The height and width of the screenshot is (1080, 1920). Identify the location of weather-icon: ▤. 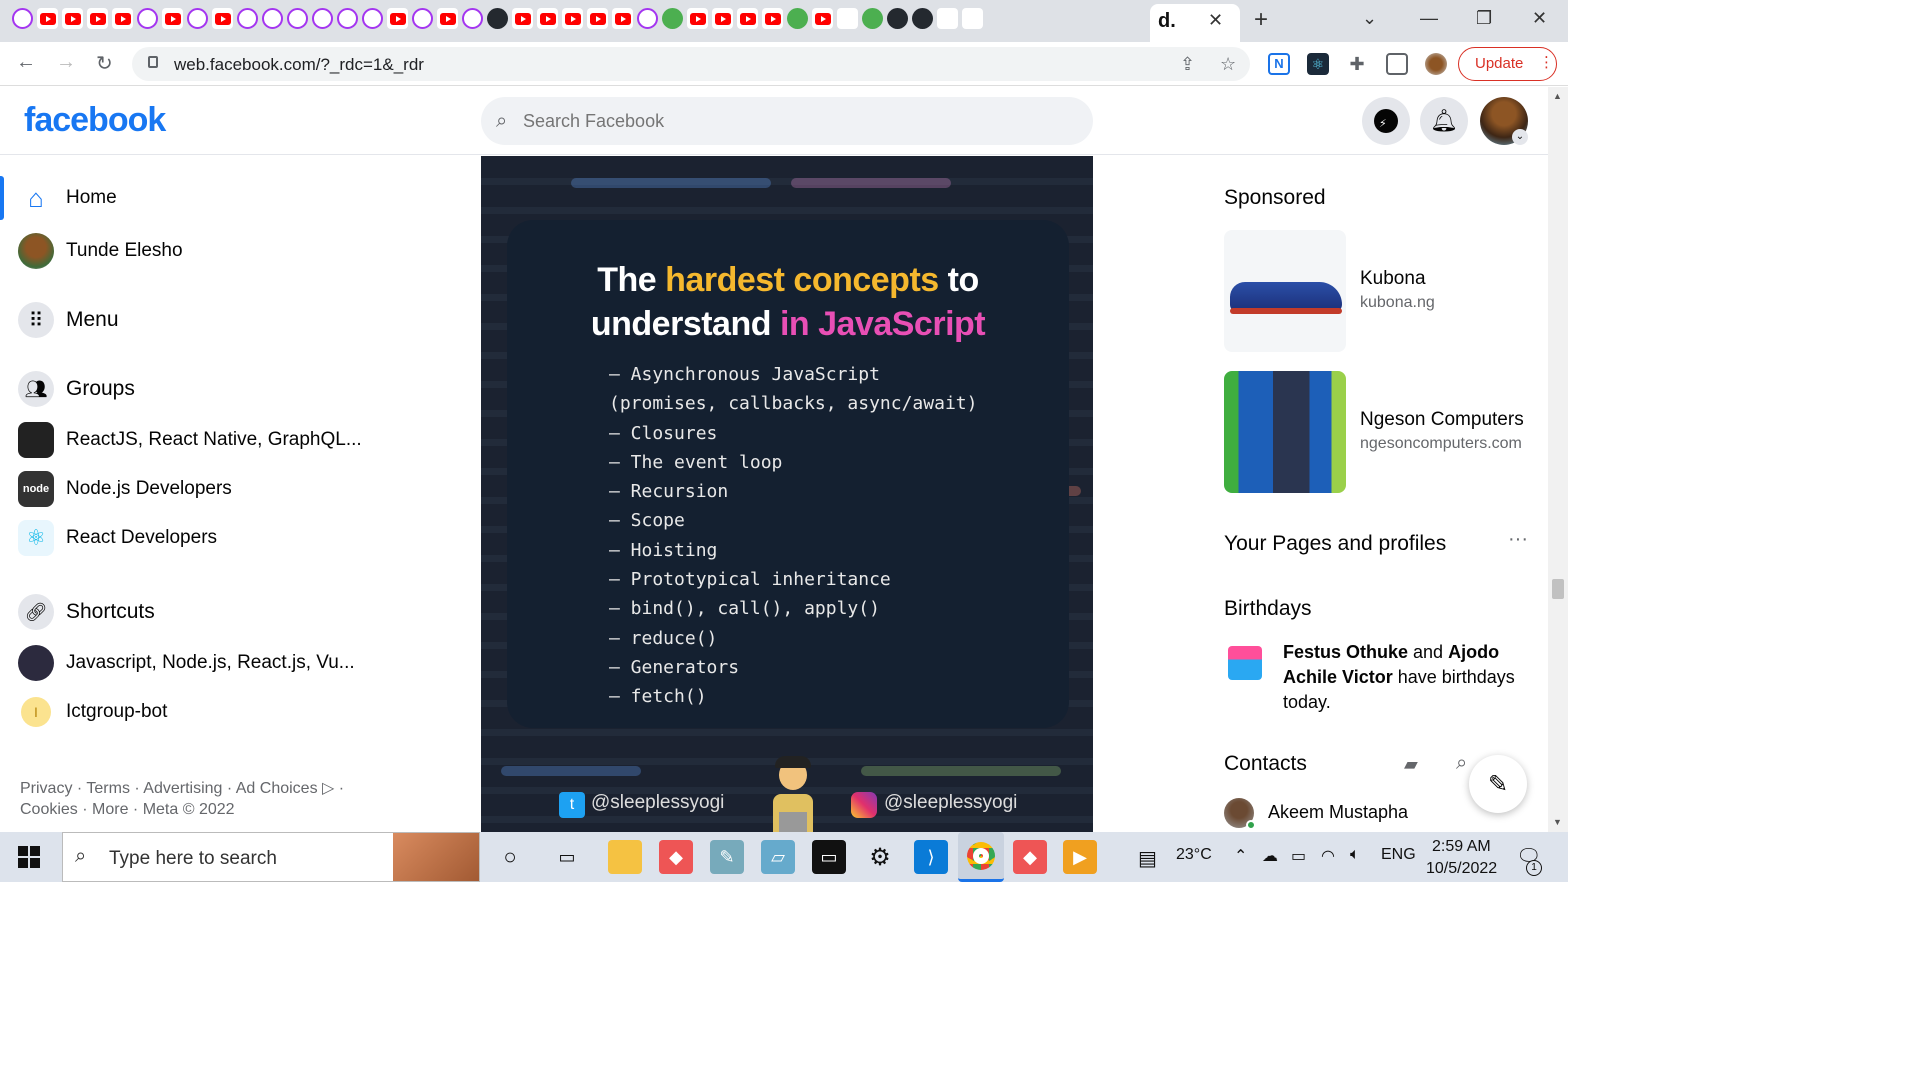
(1147, 858).